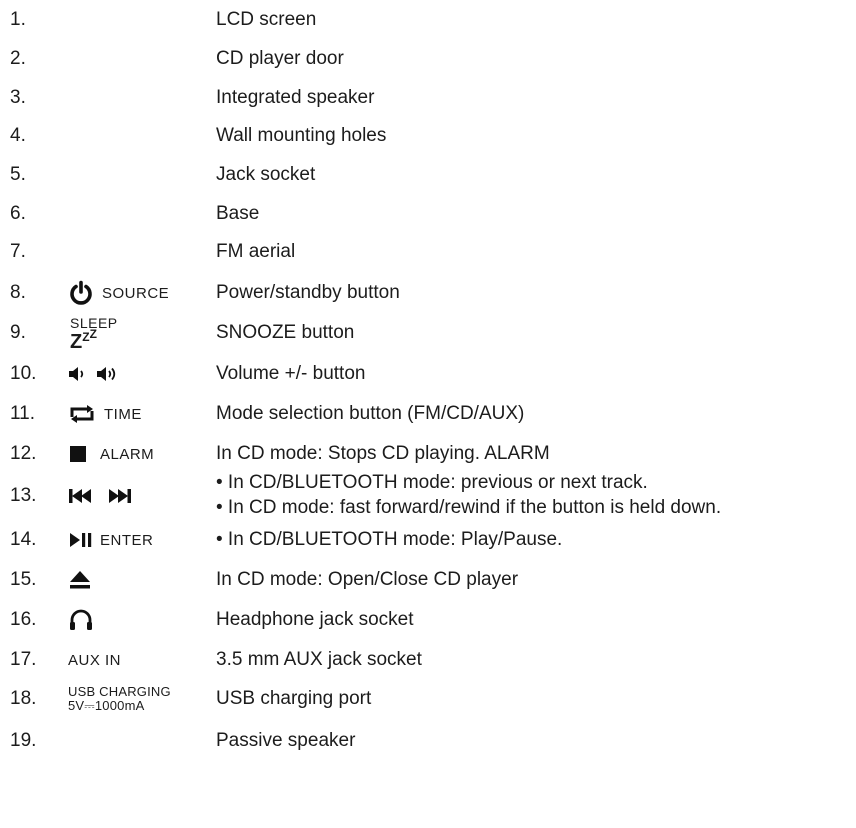 The image size is (856, 828). Describe the element at coordinates (23, 659) in the screenshot. I see `item-number: 17.` at that location.